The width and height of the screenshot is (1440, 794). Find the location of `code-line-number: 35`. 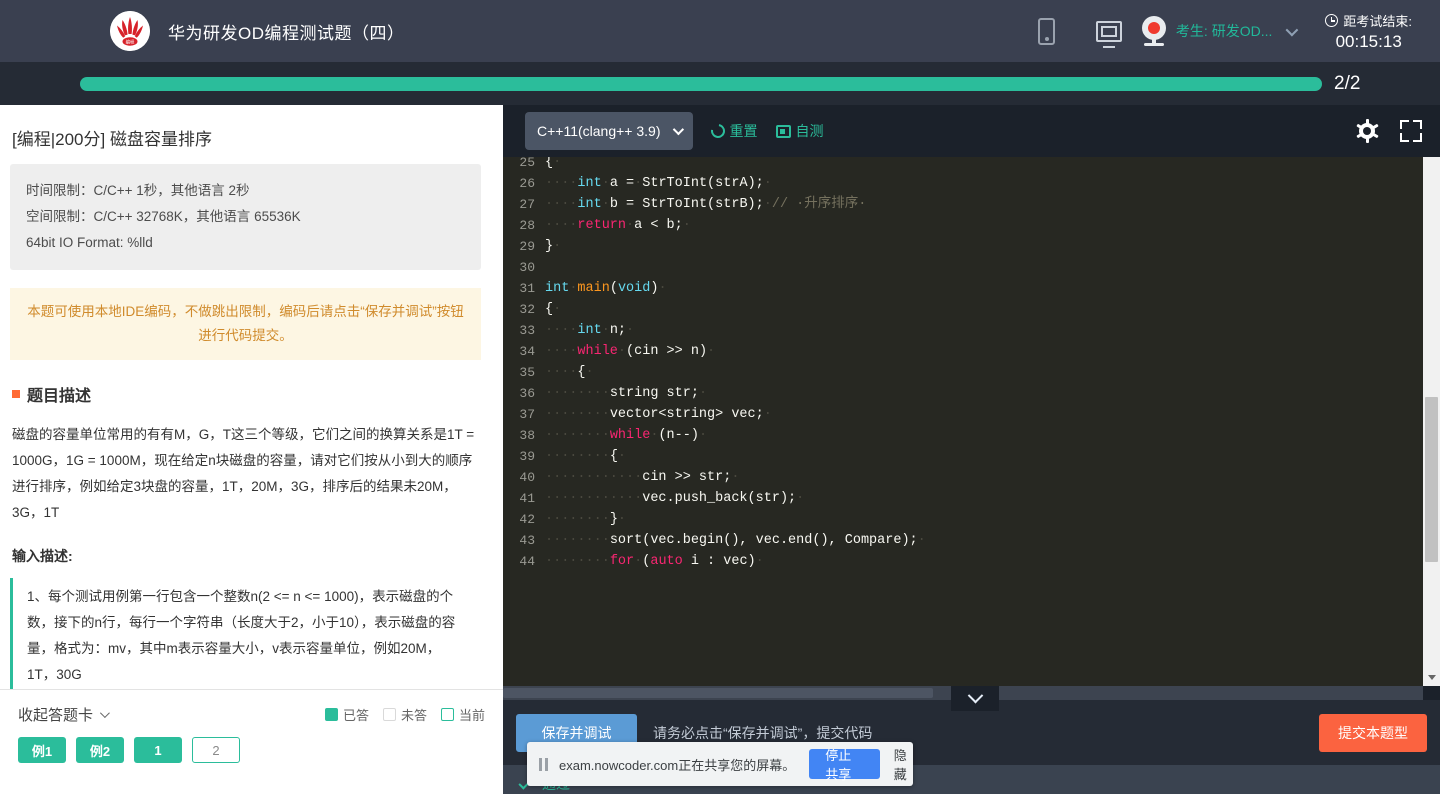

code-line-number: 35 is located at coordinates (527, 372).